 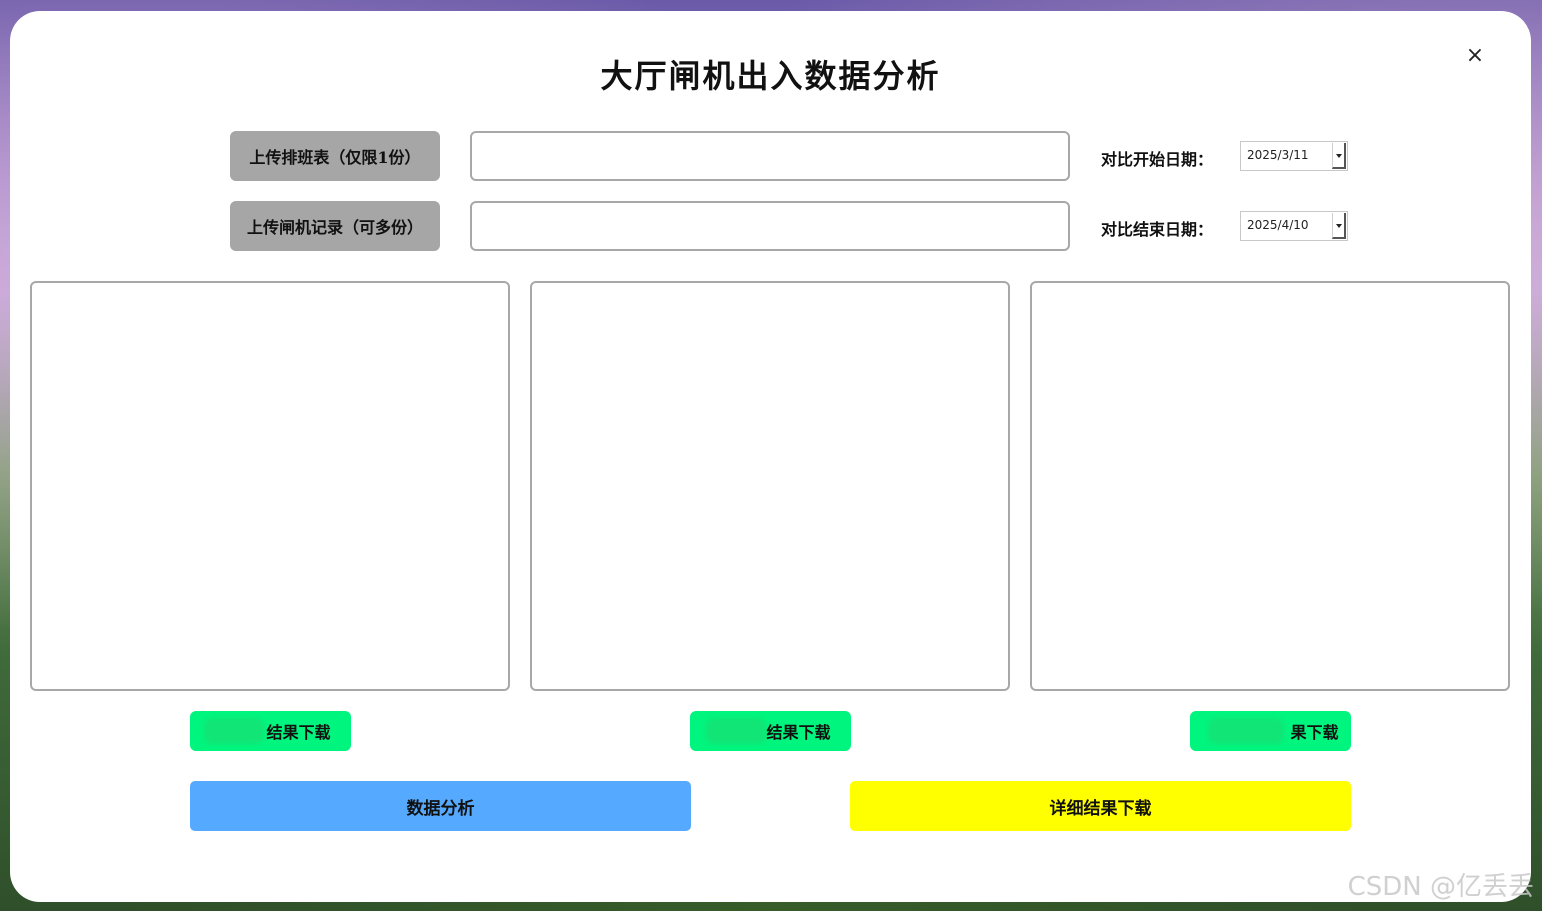 What do you see at coordinates (1157, 229) in the screenshot?
I see `end-date-label: 对比结束日期：` at bounding box center [1157, 229].